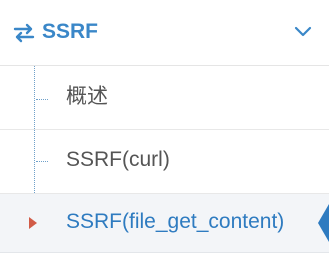  What do you see at coordinates (175, 221) in the screenshot?
I see `submenu-item-label: SSRF(file_get_content)` at bounding box center [175, 221].